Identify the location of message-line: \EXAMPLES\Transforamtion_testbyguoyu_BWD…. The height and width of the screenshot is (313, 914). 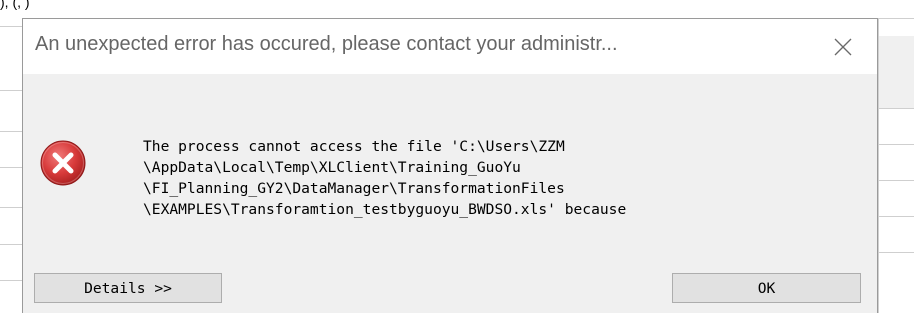
(385, 209).